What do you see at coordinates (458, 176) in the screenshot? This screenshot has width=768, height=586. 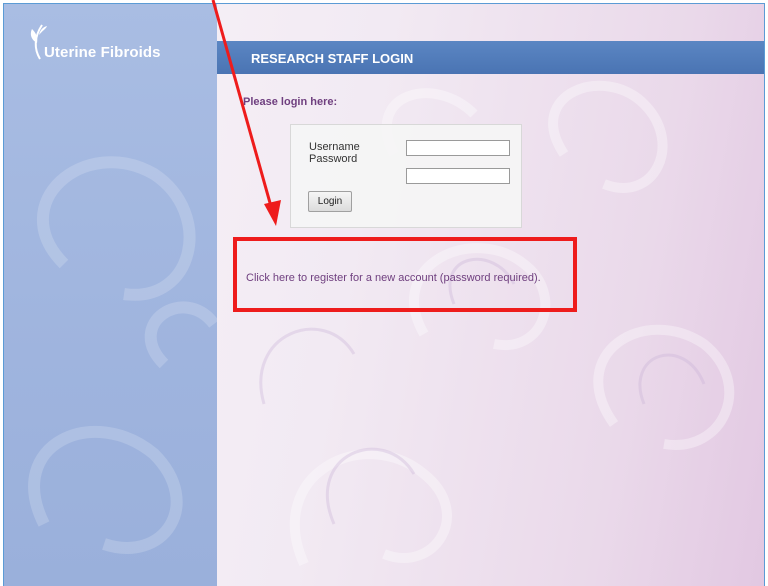 I see `password-input` at bounding box center [458, 176].